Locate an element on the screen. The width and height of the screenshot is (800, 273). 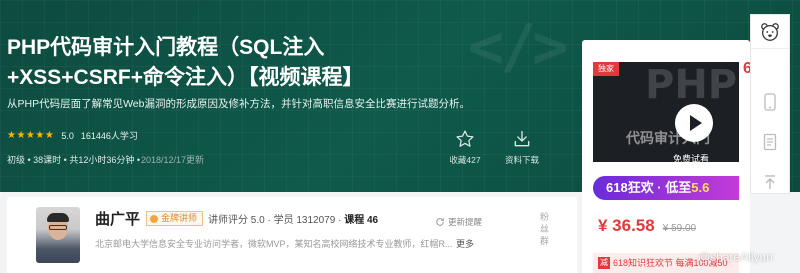
medal-icon is located at coordinates (154, 218).